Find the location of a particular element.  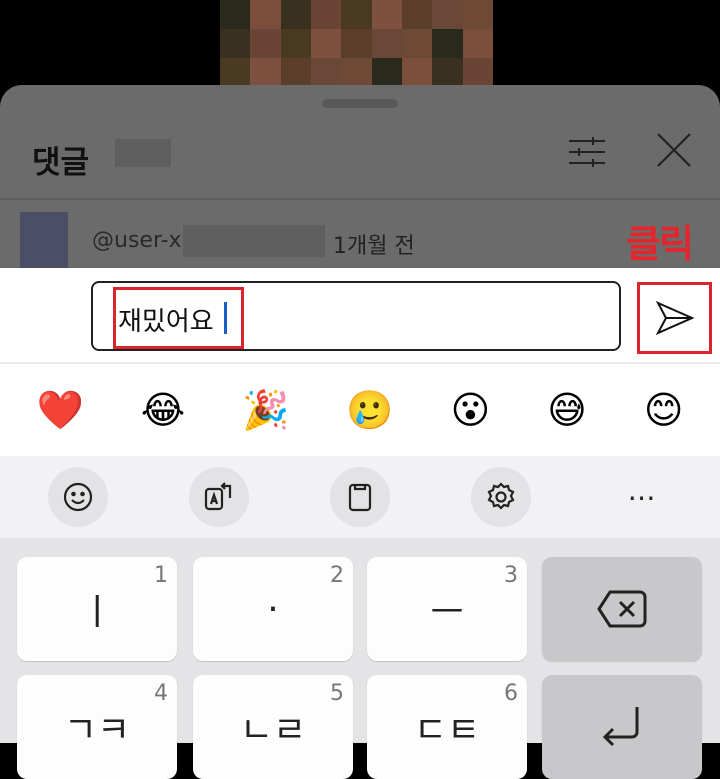

tune-icon is located at coordinates (586, 152).